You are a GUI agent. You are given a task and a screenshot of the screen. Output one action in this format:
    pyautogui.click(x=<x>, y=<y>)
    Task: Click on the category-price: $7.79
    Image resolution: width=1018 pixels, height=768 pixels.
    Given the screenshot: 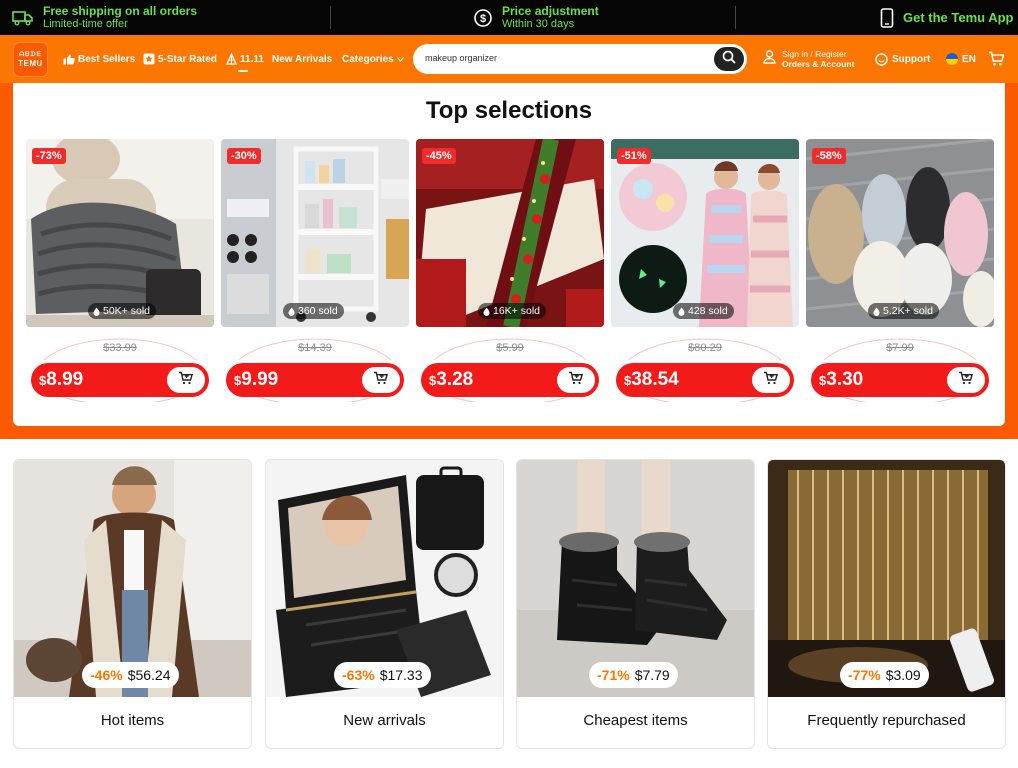 What is the action you would take?
    pyautogui.click(x=652, y=675)
    